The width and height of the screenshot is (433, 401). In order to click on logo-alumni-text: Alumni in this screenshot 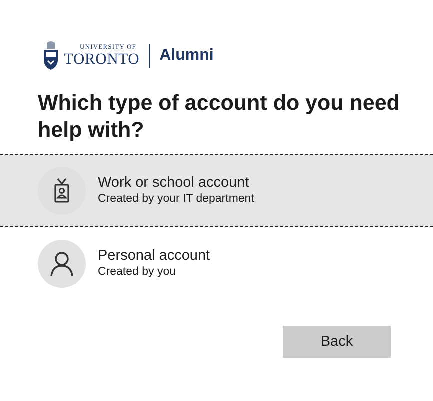, I will do `click(187, 56)`.